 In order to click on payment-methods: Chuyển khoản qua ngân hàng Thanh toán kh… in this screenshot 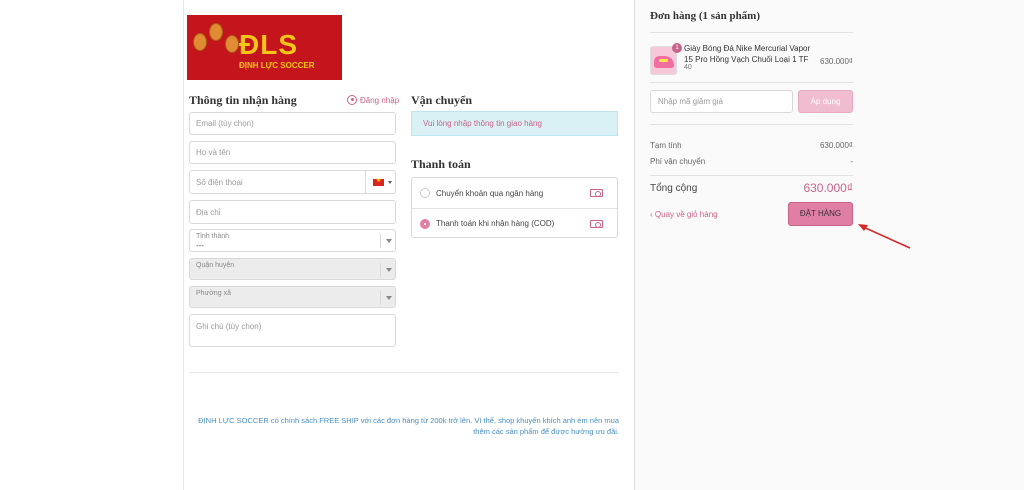, I will do `click(514, 207)`.